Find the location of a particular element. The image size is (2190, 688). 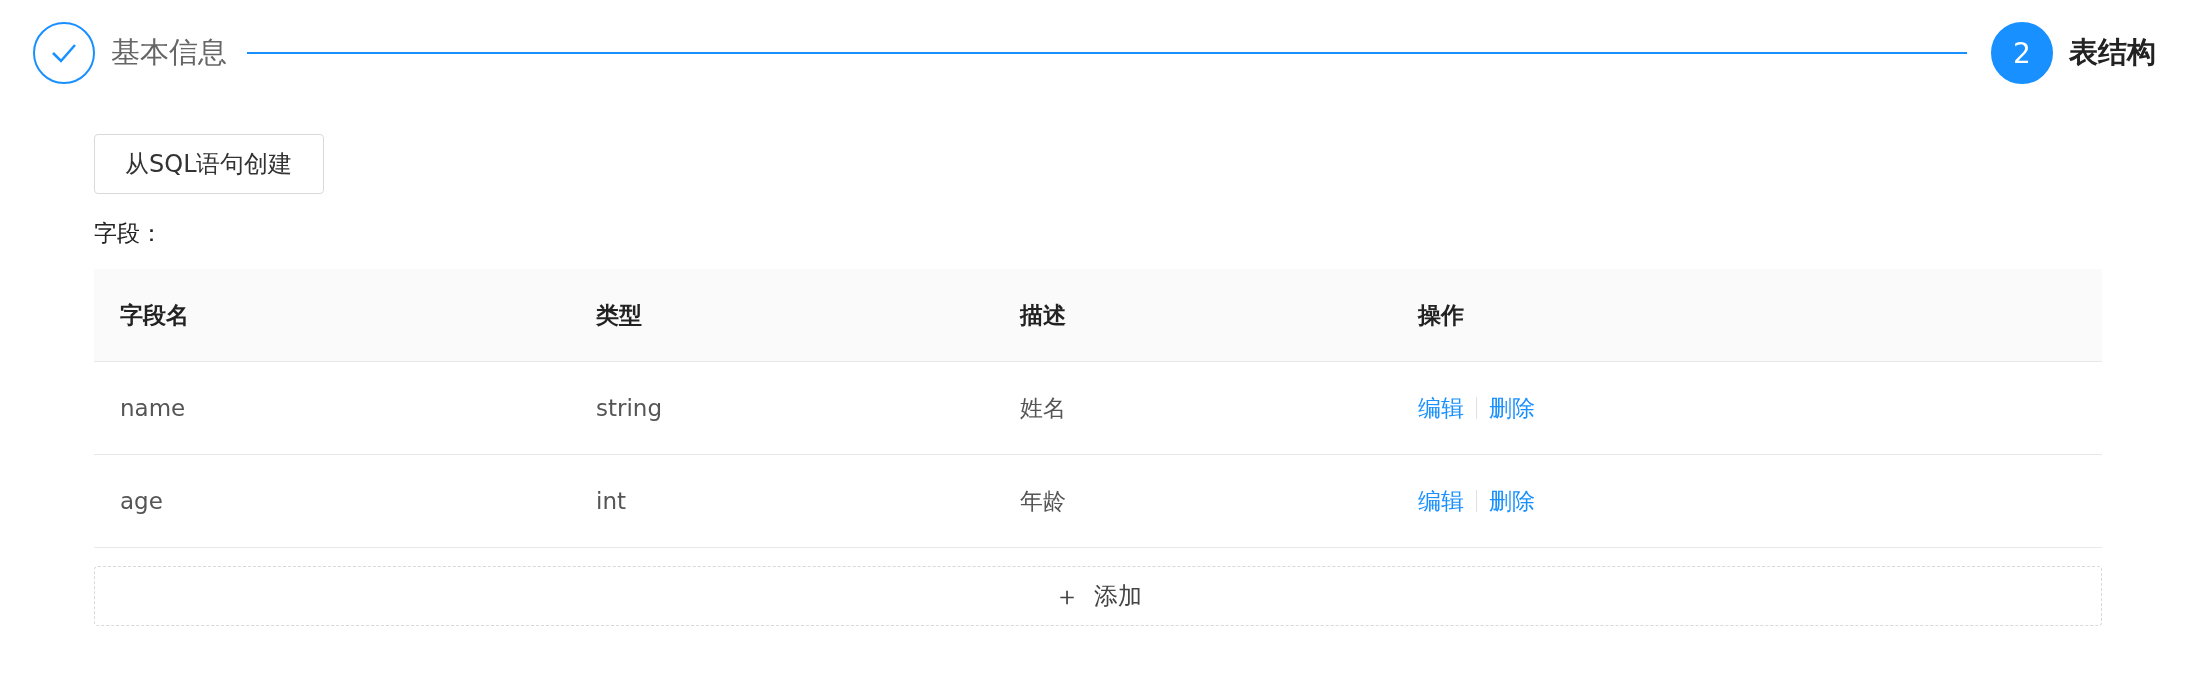

table-cell: name is located at coordinates (153, 408).